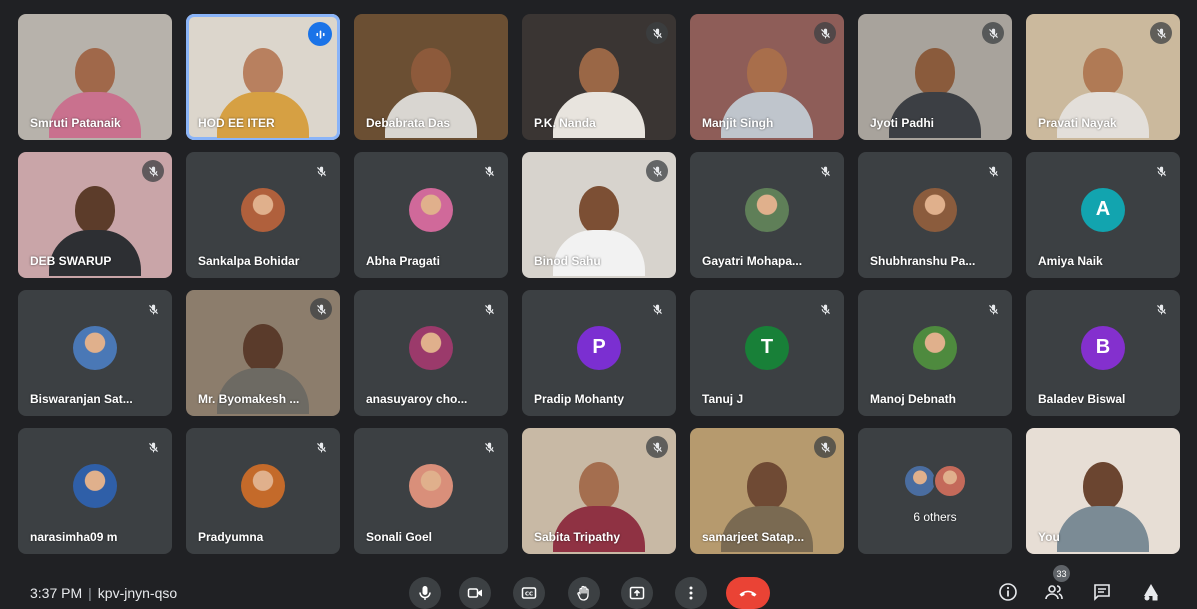 This screenshot has width=1197, height=609. Describe the element at coordinates (1103, 77) in the screenshot. I see `participant-tile: Pravati Nayak` at that location.